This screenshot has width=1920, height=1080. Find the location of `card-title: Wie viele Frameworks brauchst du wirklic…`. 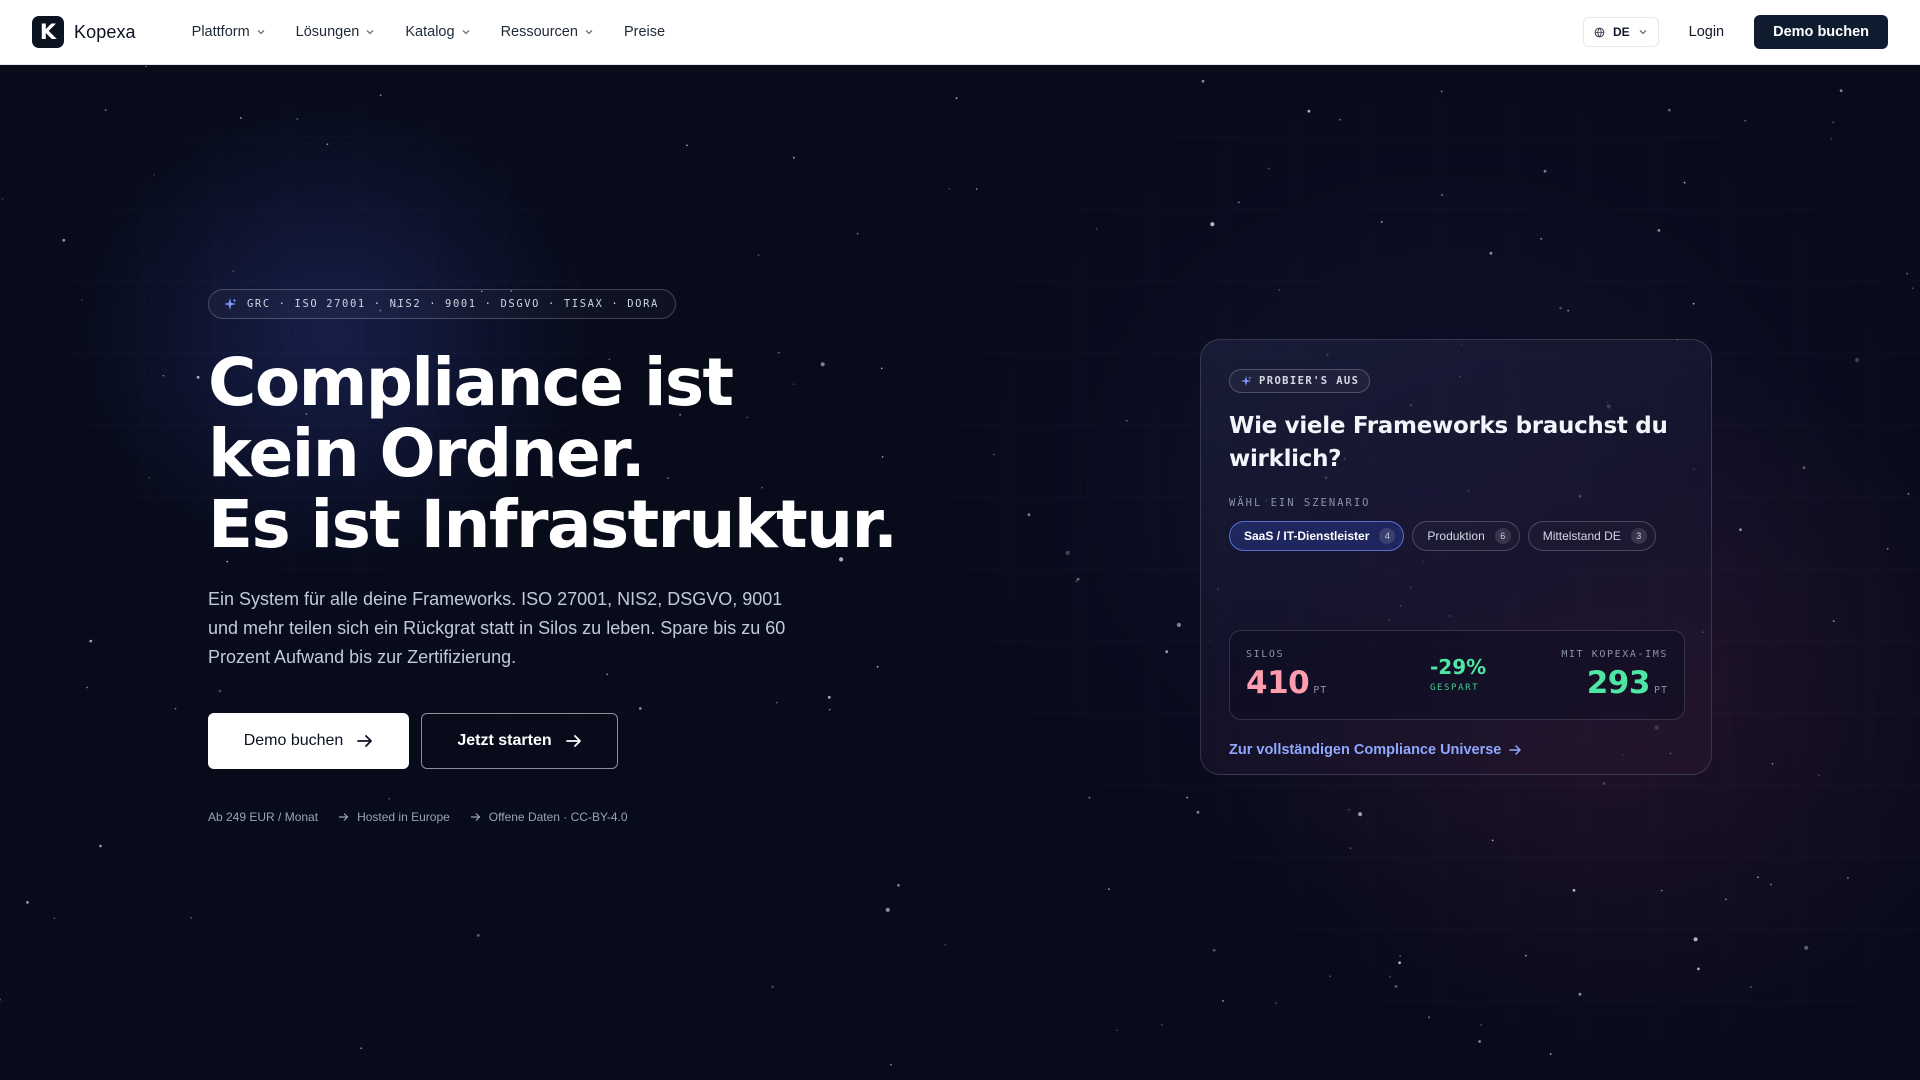

card-title: Wie viele Frameworks brauchst du wirklic… is located at coordinates (1448, 442).